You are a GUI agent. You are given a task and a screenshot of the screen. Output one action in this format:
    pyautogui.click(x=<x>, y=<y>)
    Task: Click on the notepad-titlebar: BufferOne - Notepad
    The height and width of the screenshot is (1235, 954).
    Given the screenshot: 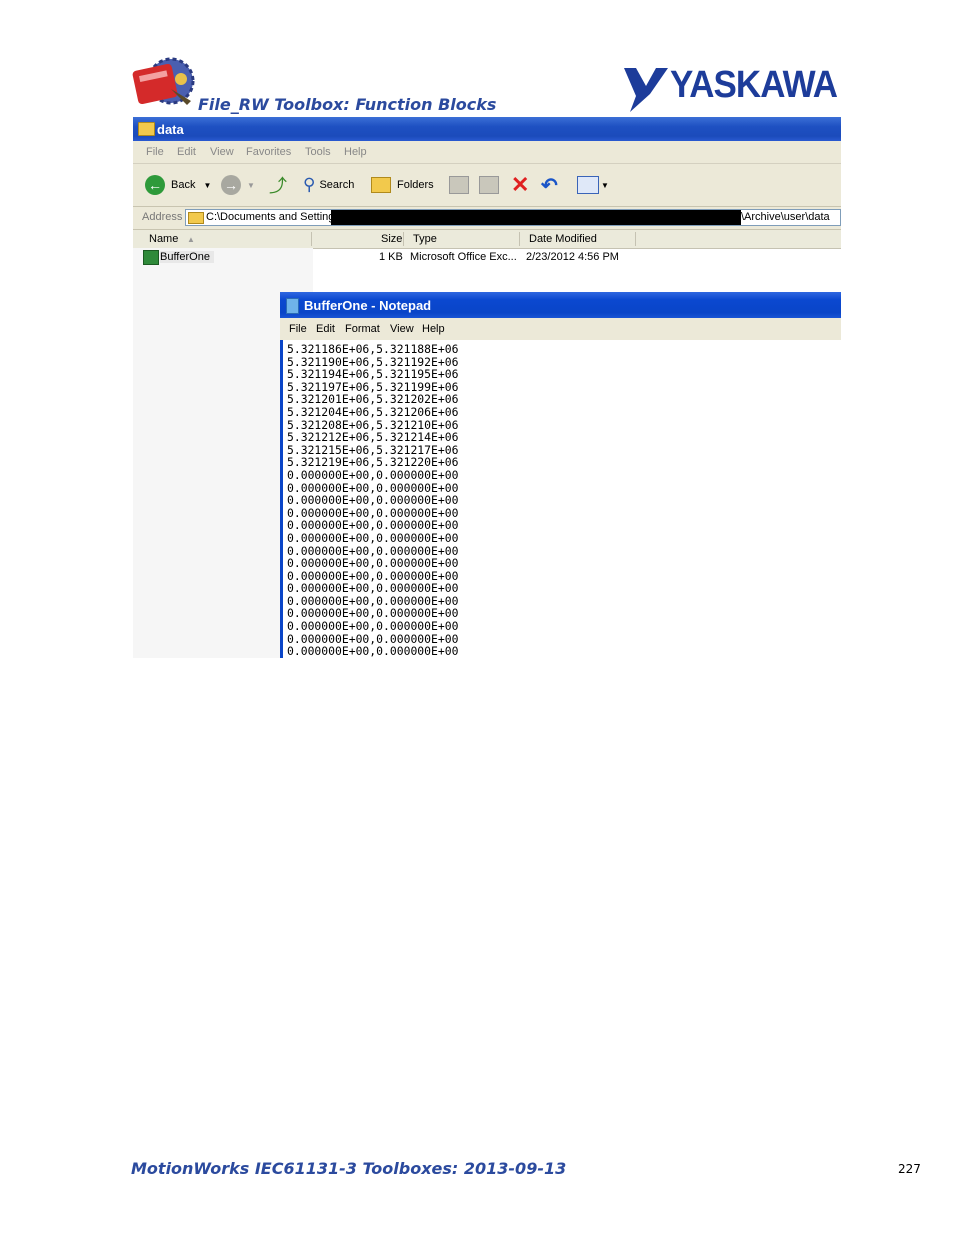 What is the action you would take?
    pyautogui.click(x=560, y=305)
    